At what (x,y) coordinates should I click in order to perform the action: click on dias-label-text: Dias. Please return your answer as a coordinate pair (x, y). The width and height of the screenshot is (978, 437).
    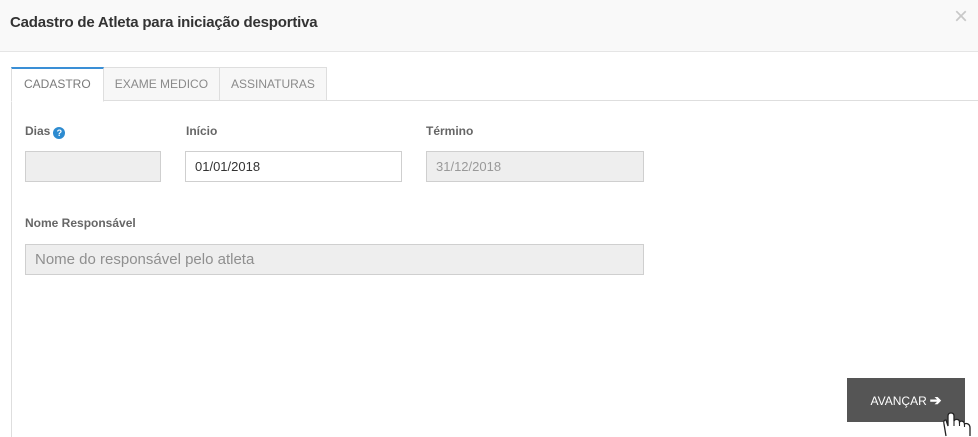
    Looking at the image, I should click on (38, 131).